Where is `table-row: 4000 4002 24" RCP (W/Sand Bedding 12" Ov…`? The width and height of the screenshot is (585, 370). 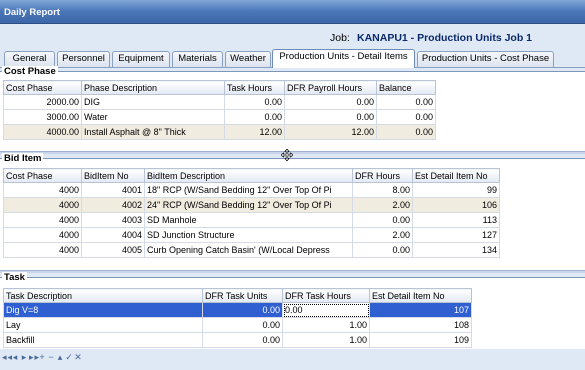 table-row: 4000 4002 24" RCP (W/Sand Bedding 12" Ov… is located at coordinates (251, 205).